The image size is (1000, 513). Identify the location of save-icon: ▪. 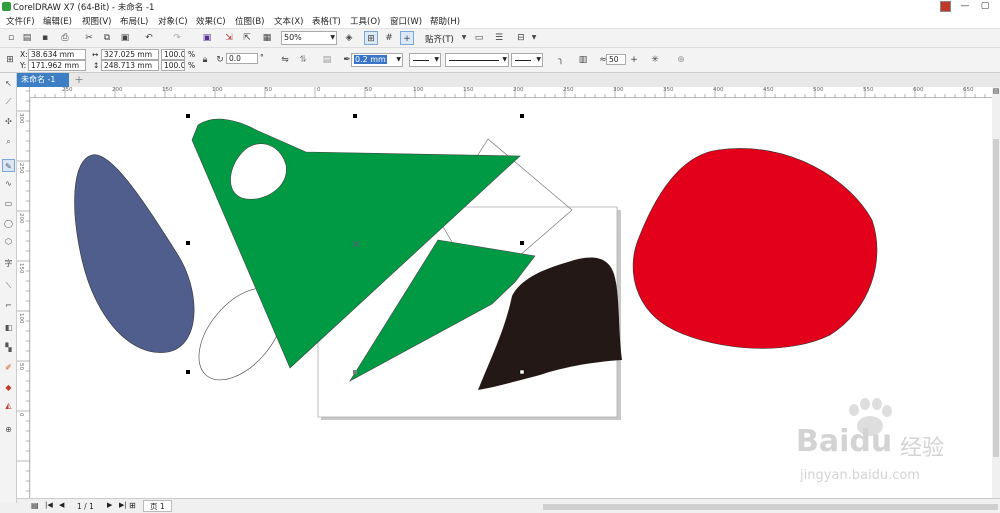
(45, 38).